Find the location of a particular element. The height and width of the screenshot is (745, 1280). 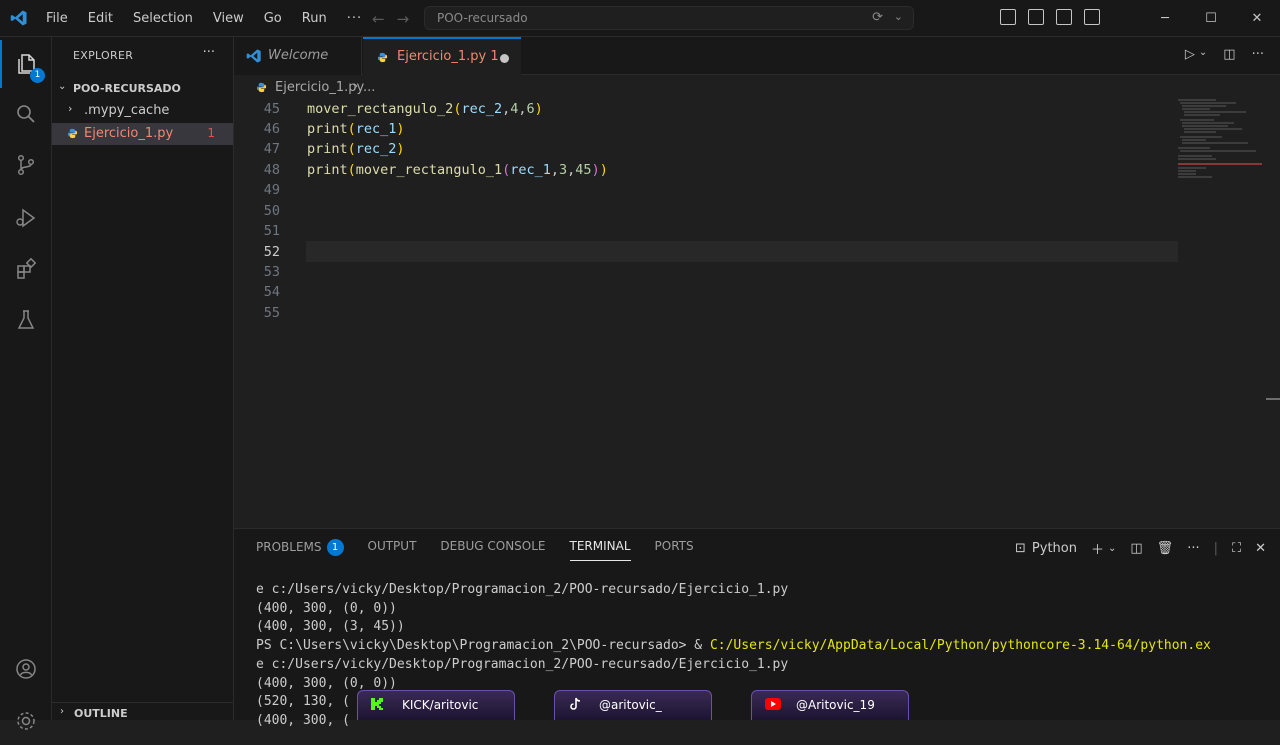

minimap is located at coordinates (1221, 143).